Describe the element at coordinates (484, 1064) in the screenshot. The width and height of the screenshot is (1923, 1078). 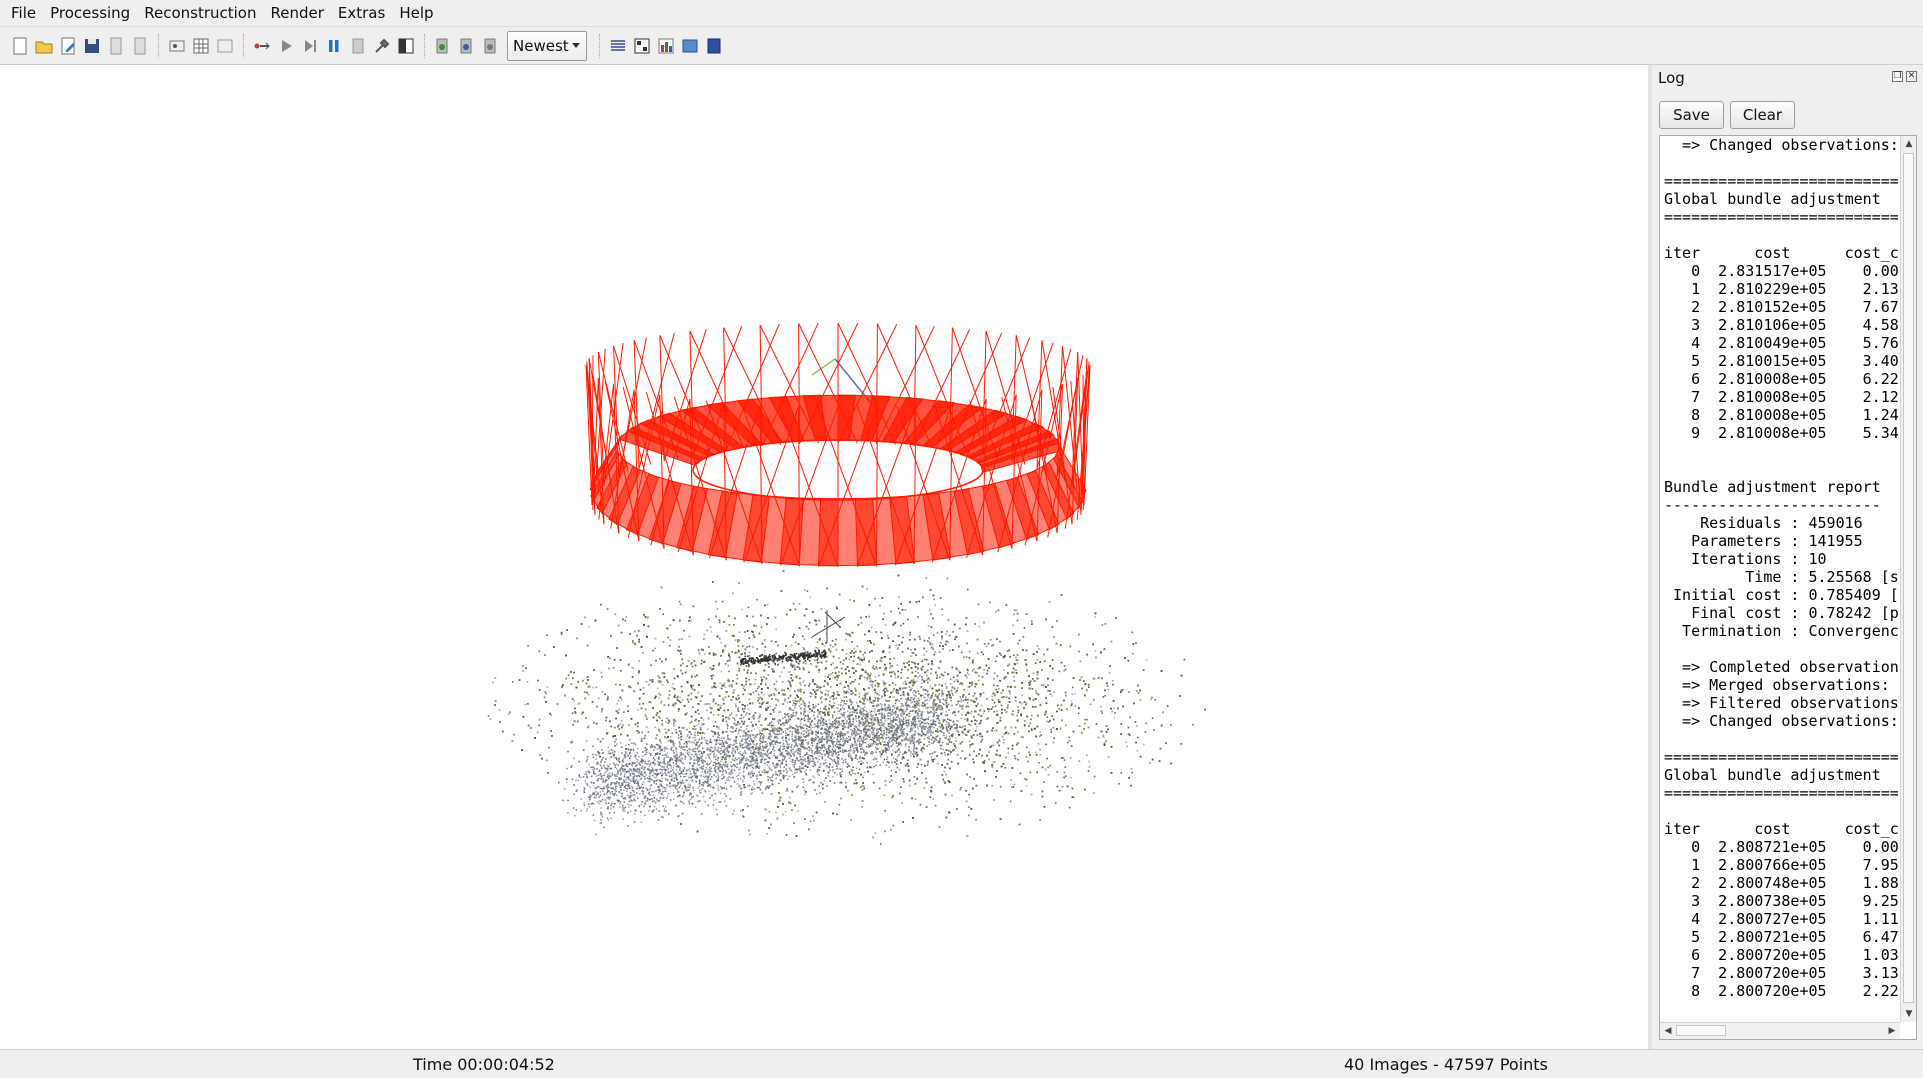
I see `status-elapsed-time: Time 00:00:04:52` at that location.